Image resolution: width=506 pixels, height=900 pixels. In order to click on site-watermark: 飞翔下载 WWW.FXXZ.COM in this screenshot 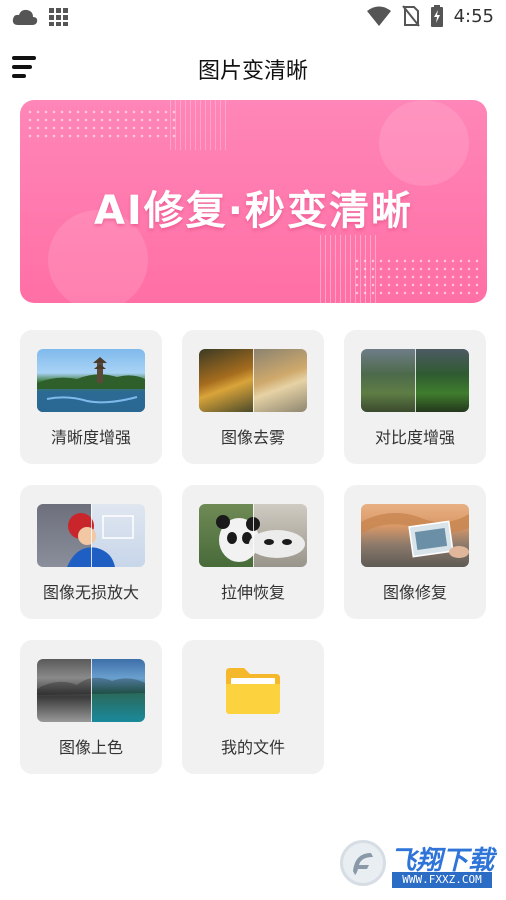, I will do `click(418, 864)`.